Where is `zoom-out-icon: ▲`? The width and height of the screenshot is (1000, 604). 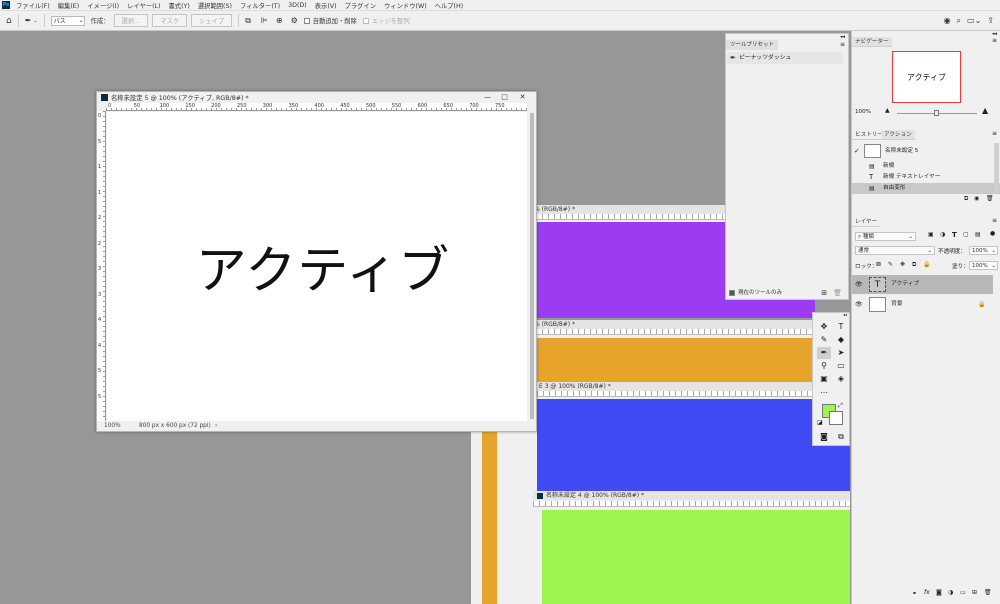 zoom-out-icon: ▲ is located at coordinates (887, 110).